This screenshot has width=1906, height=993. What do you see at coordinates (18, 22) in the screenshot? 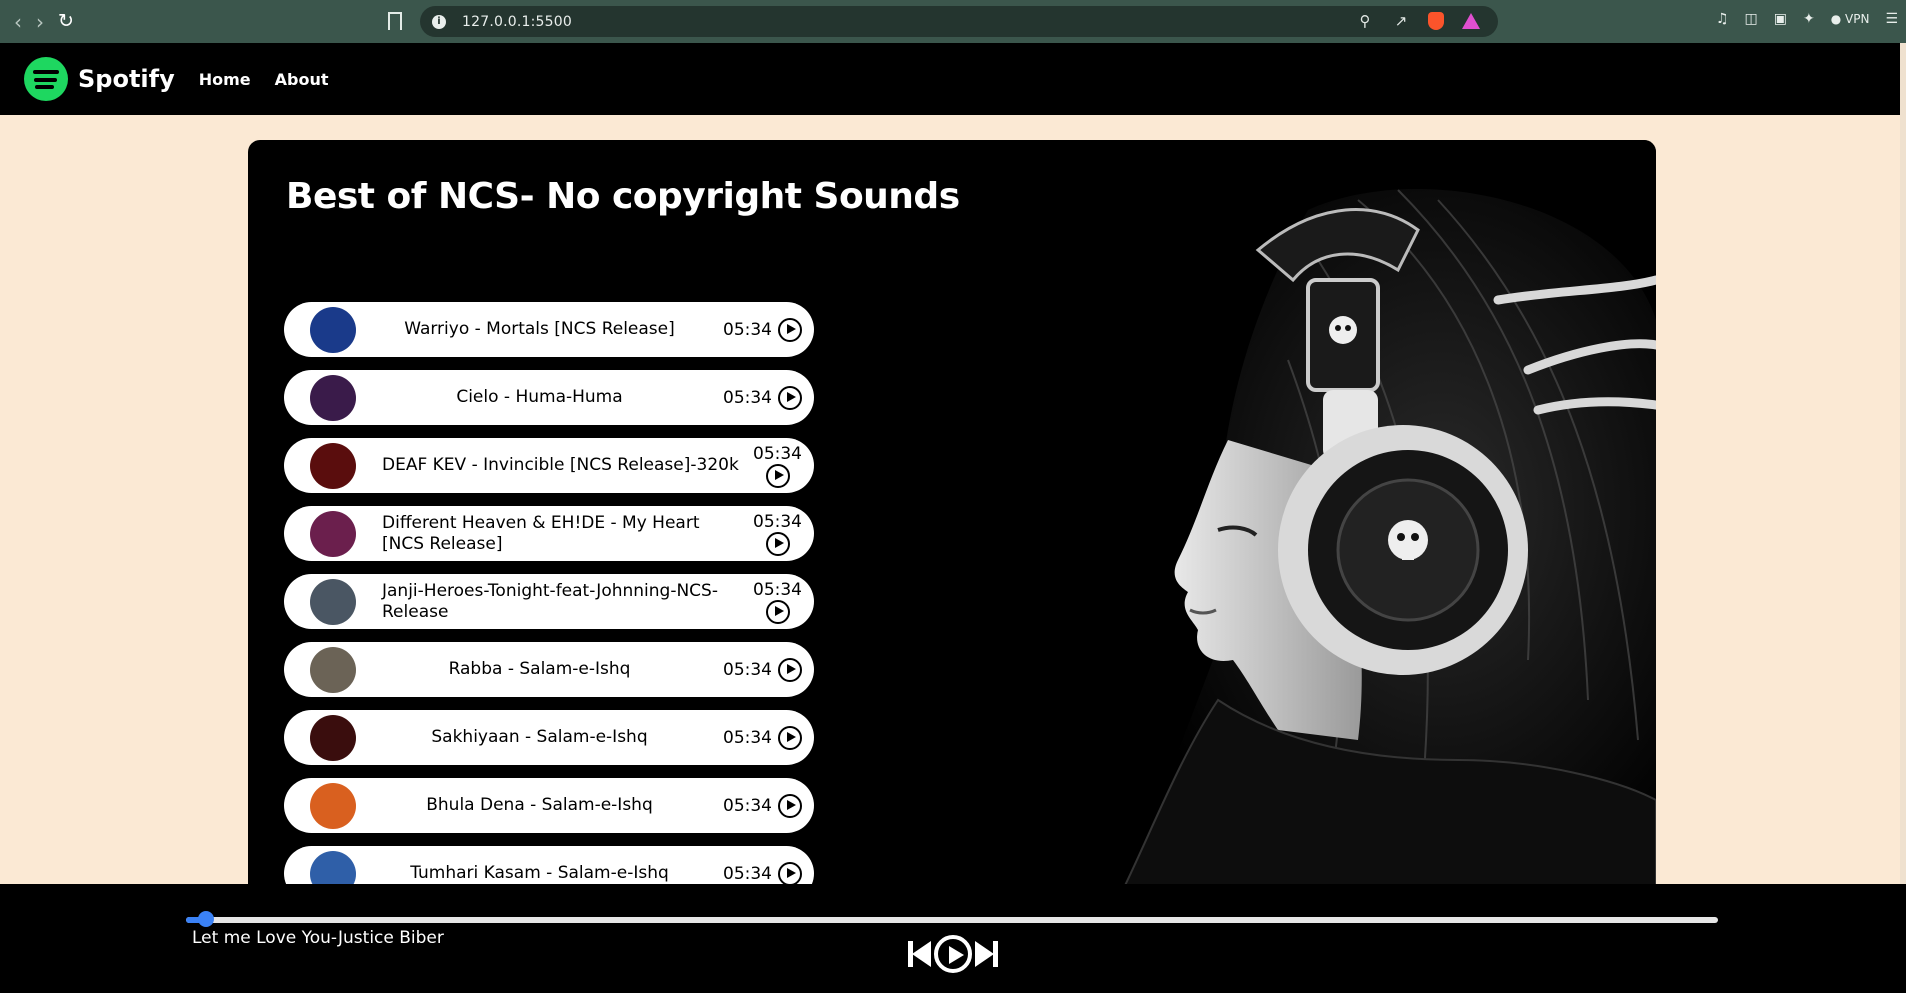
I see `back-icon: ‹` at bounding box center [18, 22].